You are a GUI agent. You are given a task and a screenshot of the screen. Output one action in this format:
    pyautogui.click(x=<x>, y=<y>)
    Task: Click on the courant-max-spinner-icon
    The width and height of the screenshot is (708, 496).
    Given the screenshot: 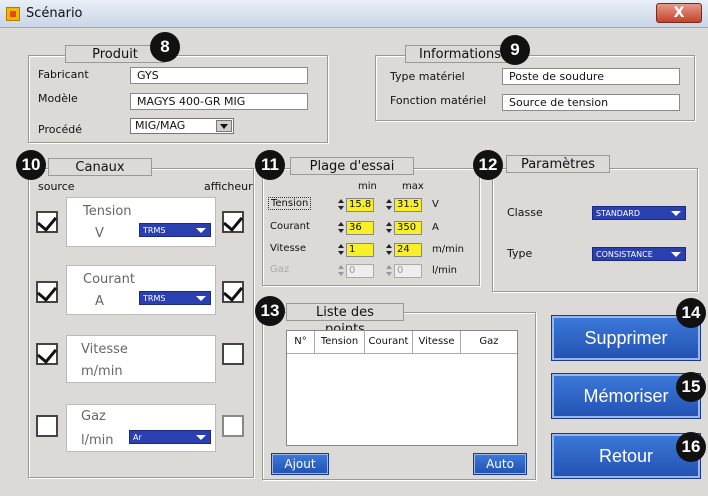 What is the action you would take?
    pyautogui.click(x=389, y=228)
    